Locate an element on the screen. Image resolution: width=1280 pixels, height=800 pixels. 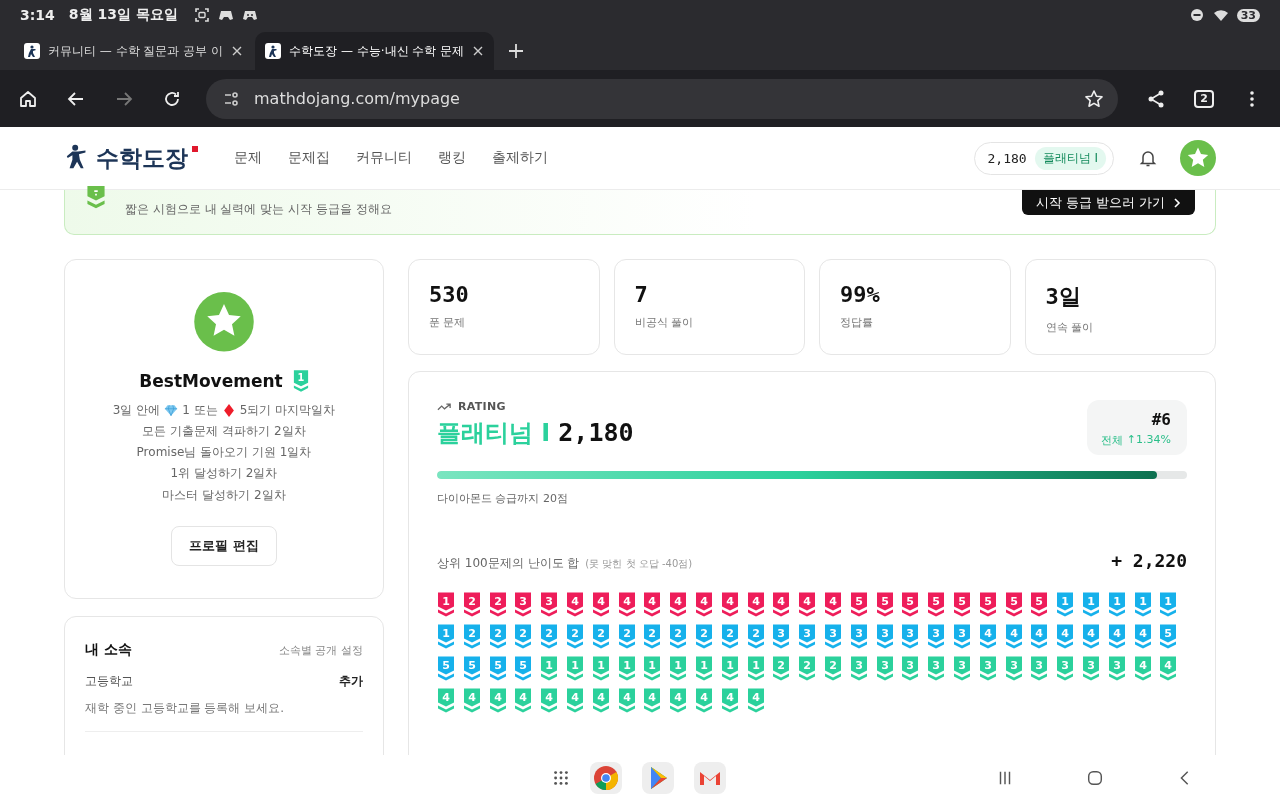
nav-link: 출제하기 is located at coordinates (520, 158).